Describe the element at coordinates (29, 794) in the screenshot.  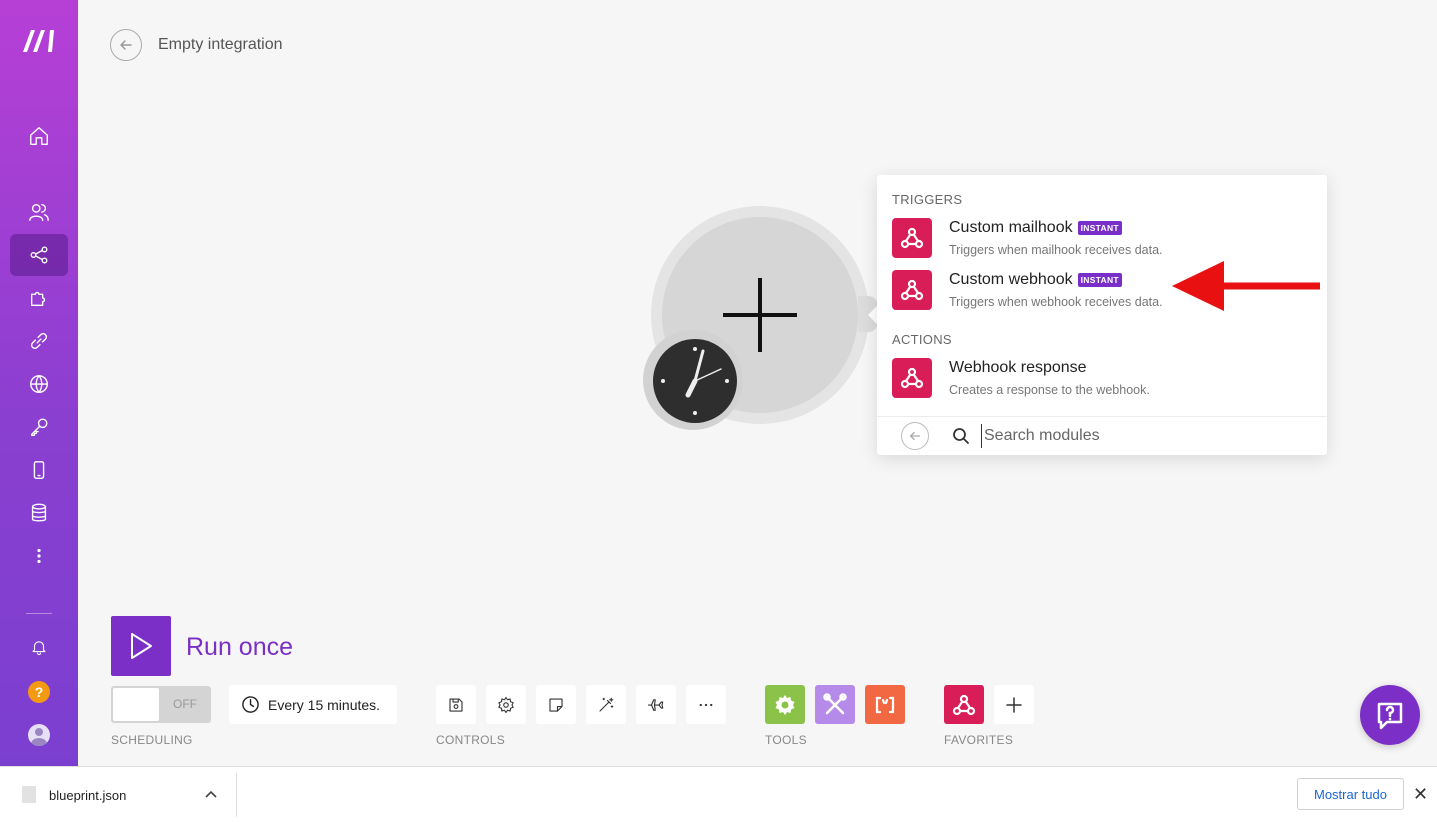
I see `file-icon` at that location.